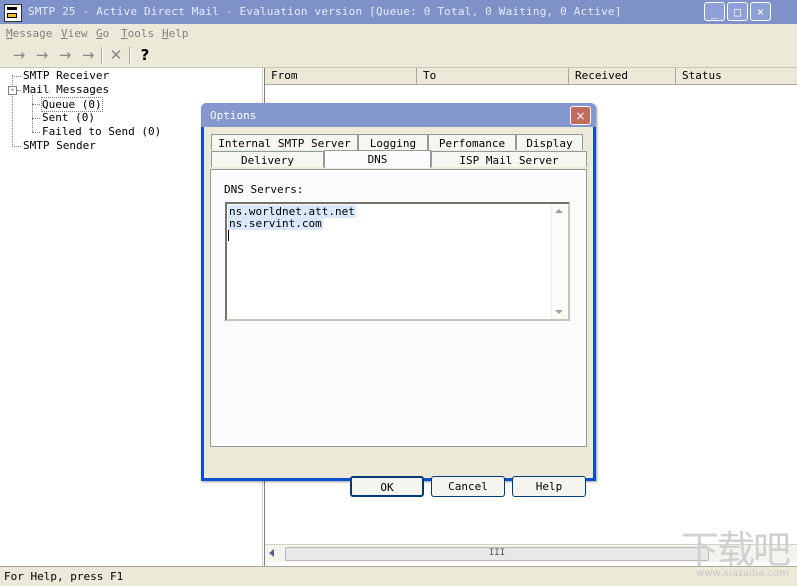 The width and height of the screenshot is (797, 586). I want to click on menu-go-hotkey: G, so click(99, 33).